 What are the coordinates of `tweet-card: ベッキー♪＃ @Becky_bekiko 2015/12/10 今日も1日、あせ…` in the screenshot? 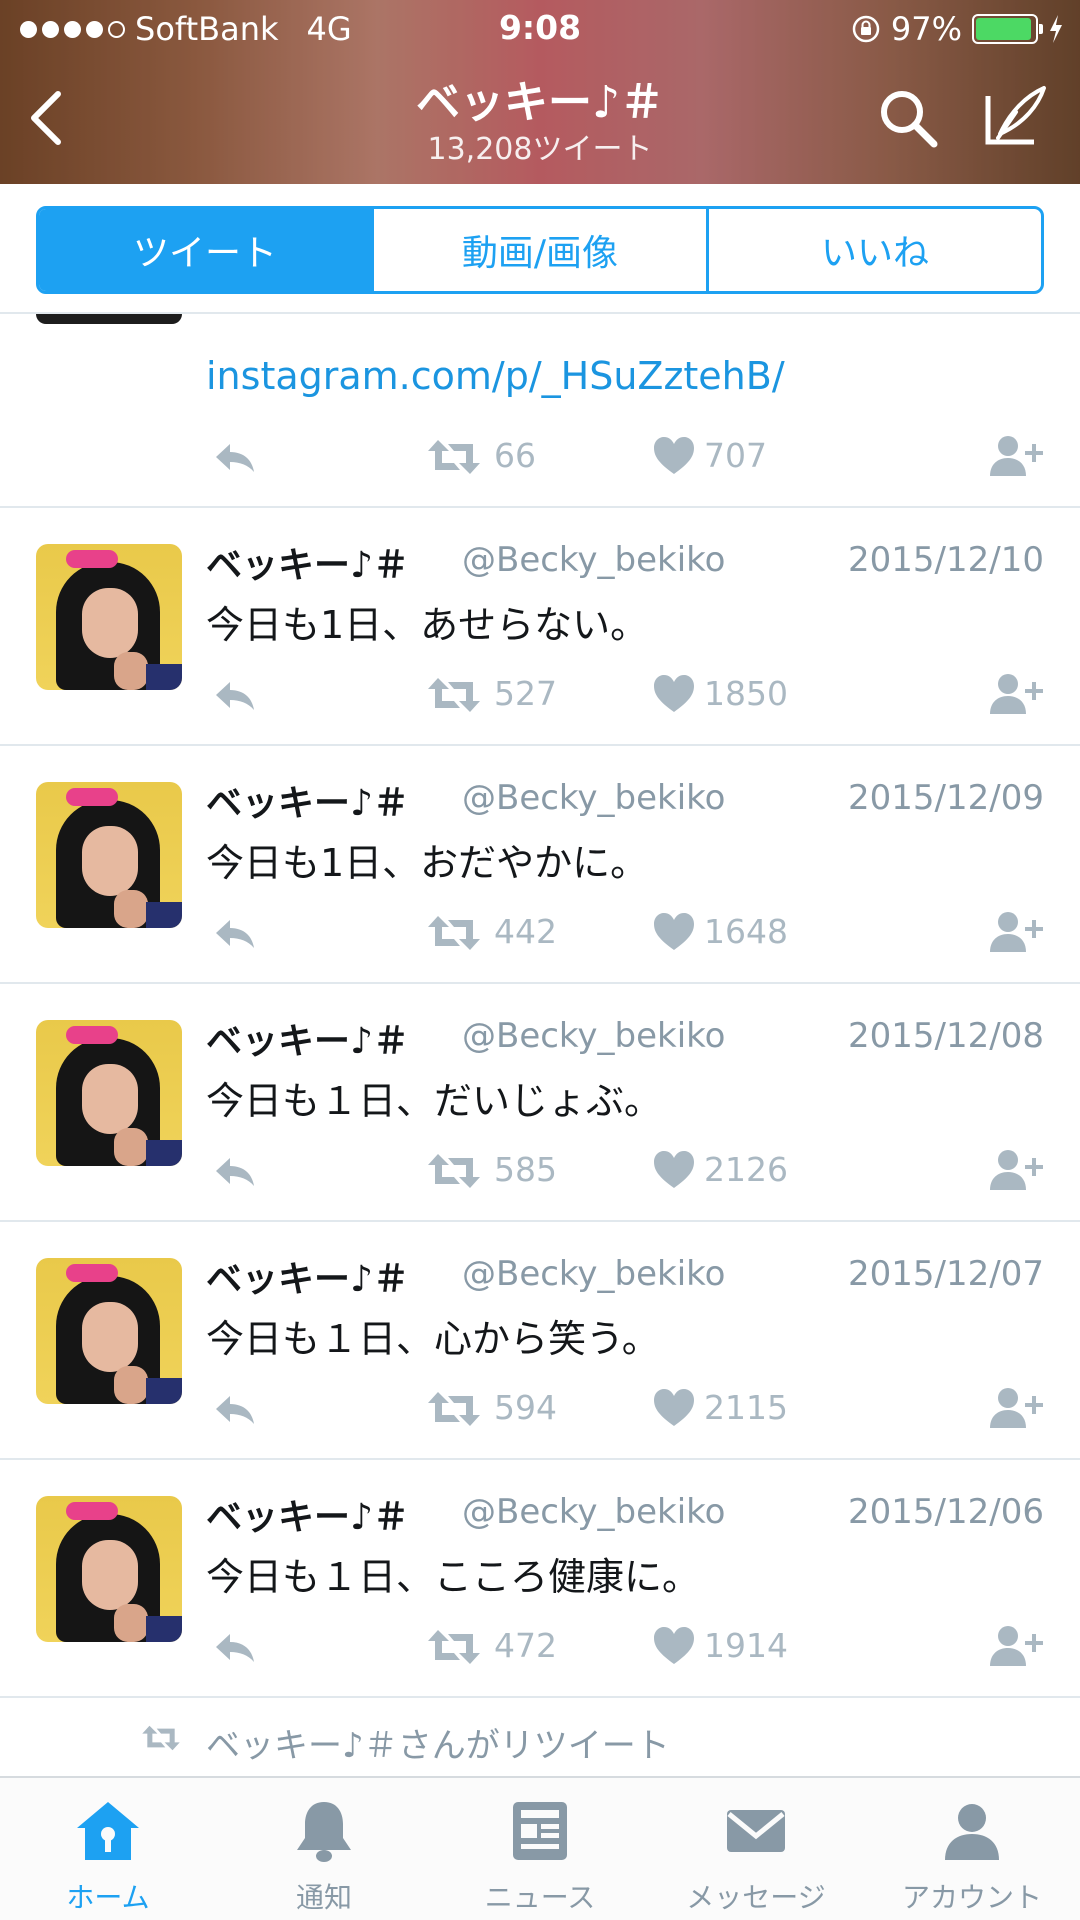 It's located at (540, 627).